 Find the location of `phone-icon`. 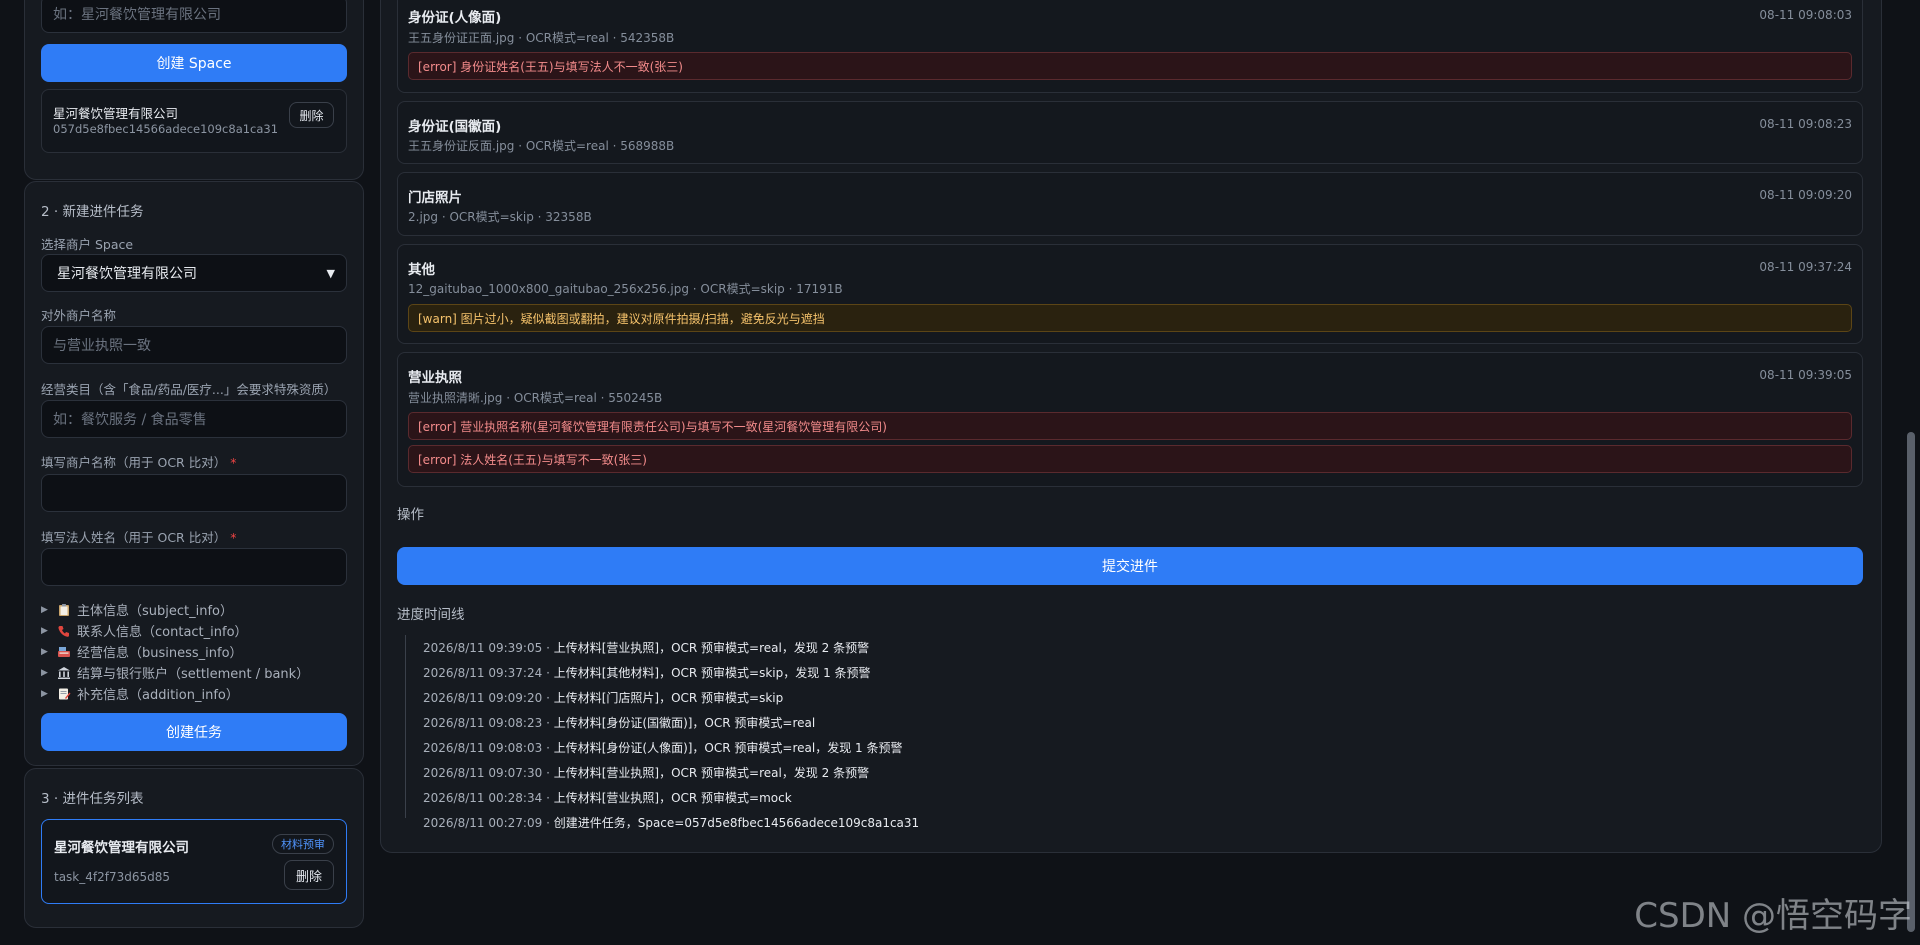

phone-icon is located at coordinates (63, 631).